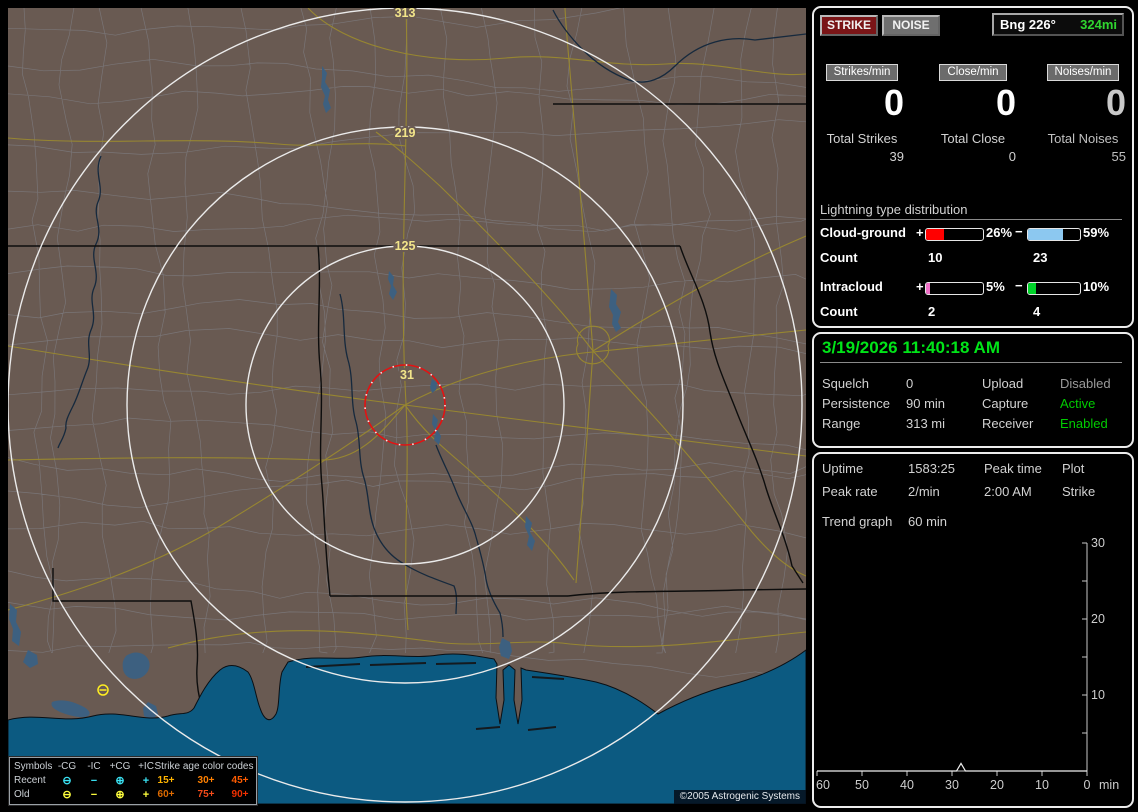 The height and width of the screenshot is (812, 1138). What do you see at coordinates (862, 785) in the screenshot?
I see `x-tick-50: 50` at bounding box center [862, 785].